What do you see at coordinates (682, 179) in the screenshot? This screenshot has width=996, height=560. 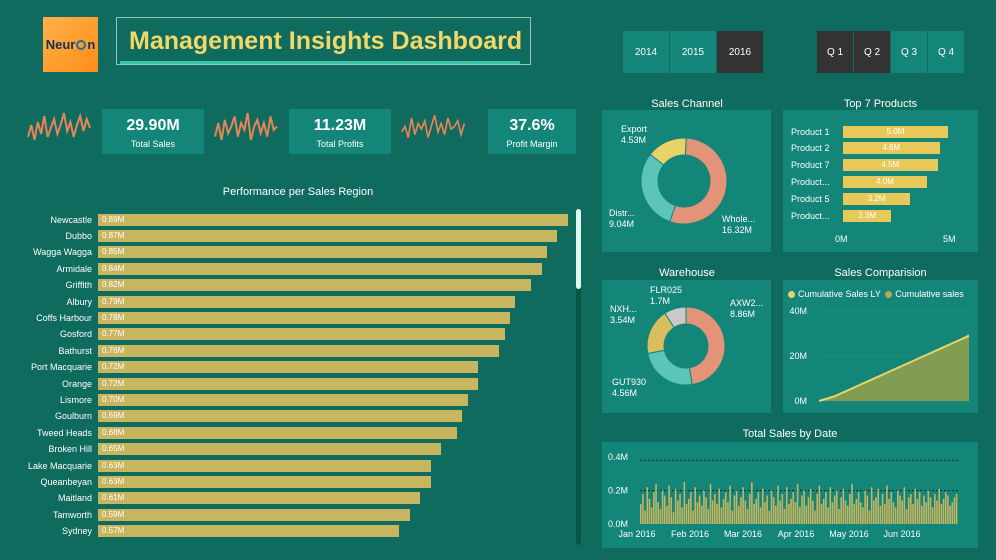 I see `sales-channel-donut: Whole...16.32M Distr...9.04M Export4.53M` at bounding box center [682, 179].